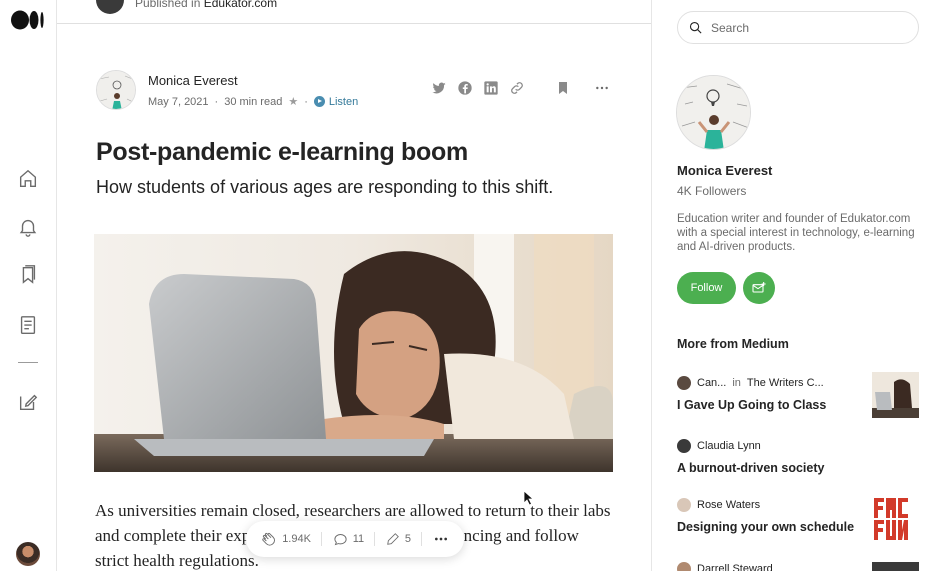  I want to click on clap-button: 1.94K, so click(286, 539).